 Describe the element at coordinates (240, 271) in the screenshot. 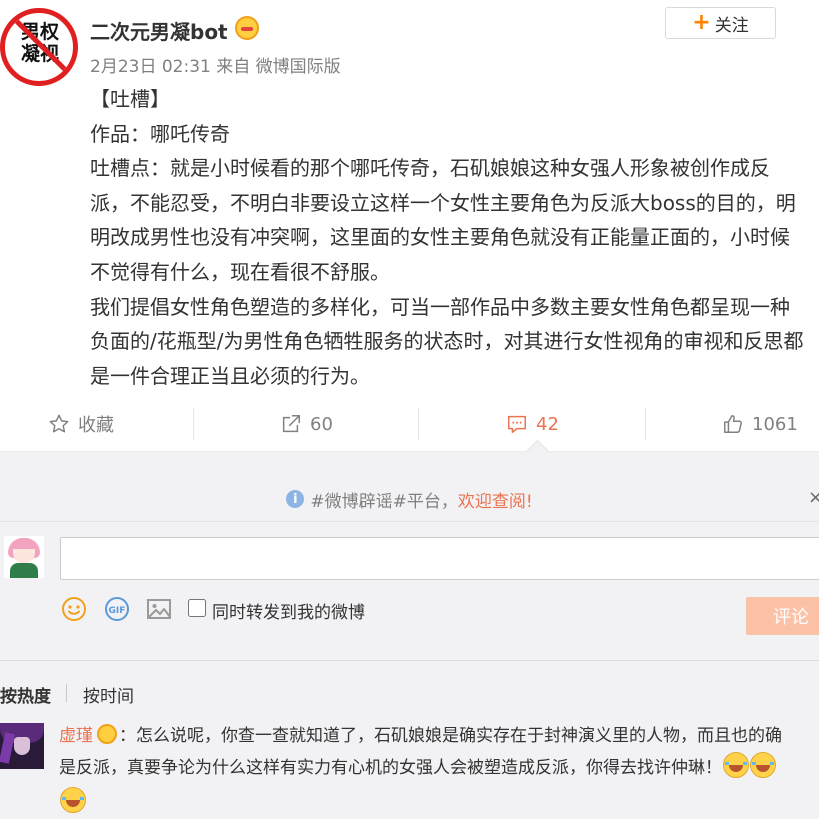

I see `post-line: 不觉得有什么，现在看很不舒服。` at that location.